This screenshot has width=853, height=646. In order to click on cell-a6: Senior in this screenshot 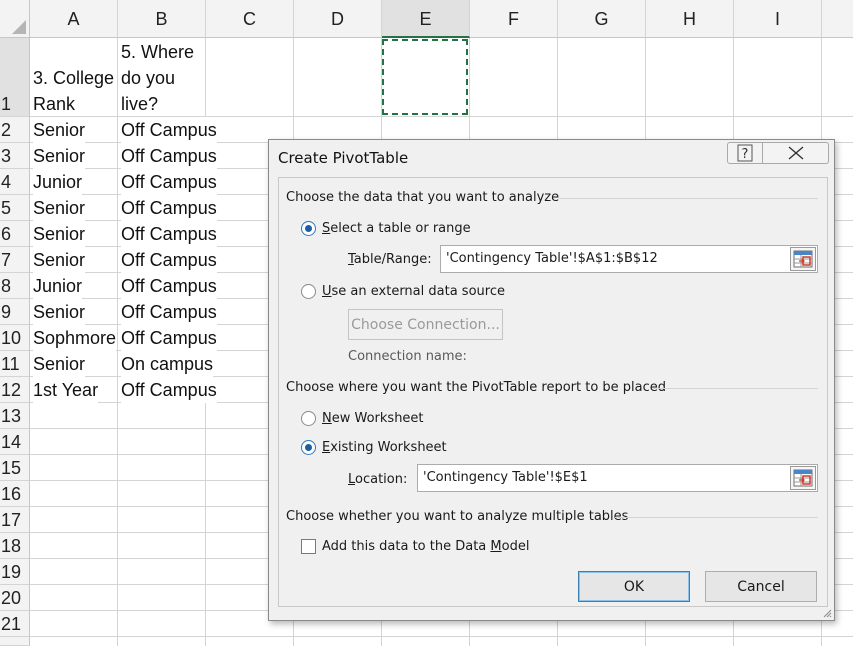, I will do `click(59, 234)`.